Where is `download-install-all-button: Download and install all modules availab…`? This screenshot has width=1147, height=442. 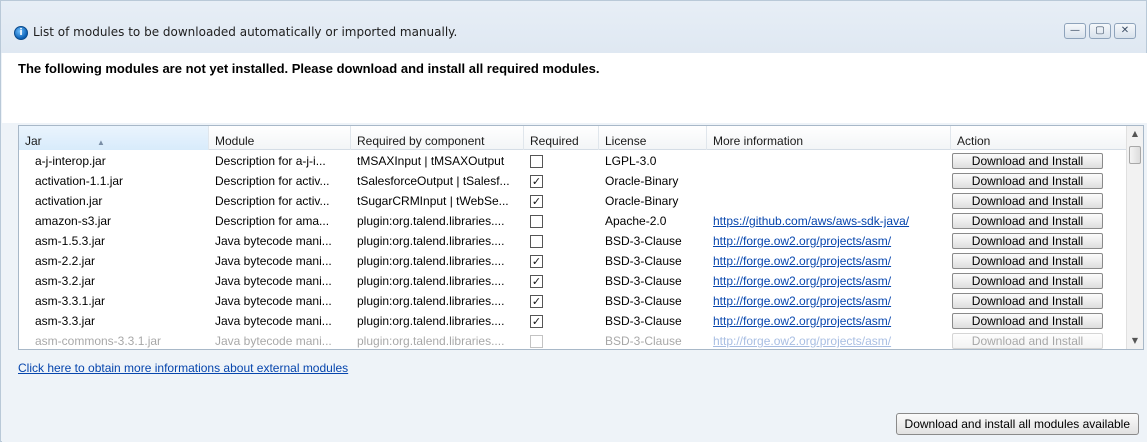 download-install-all-button: Download and install all modules availab… is located at coordinates (1017, 424).